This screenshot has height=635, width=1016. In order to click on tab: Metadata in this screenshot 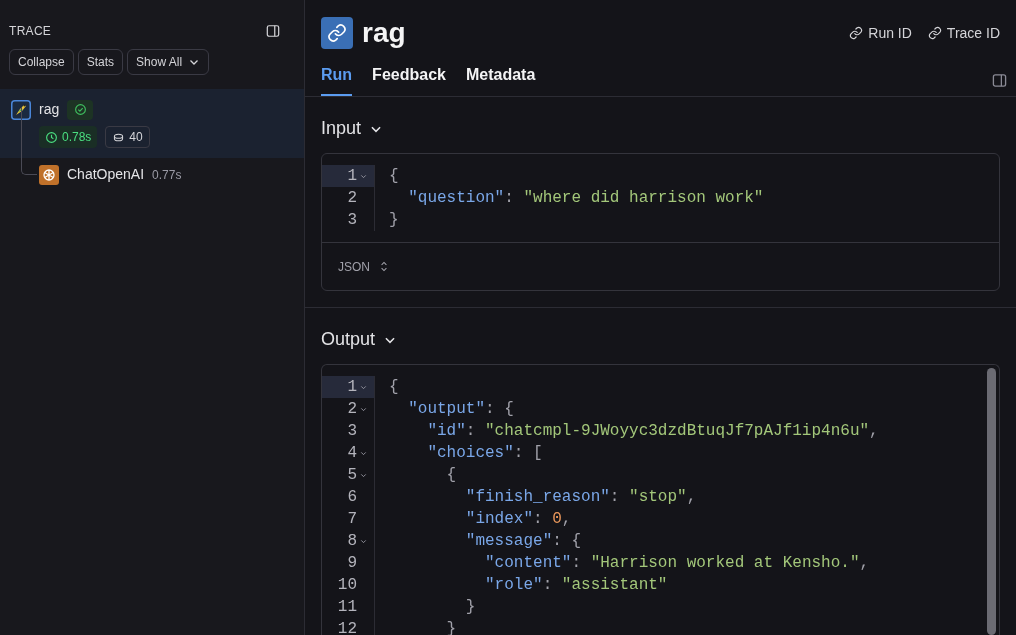, I will do `click(500, 79)`.